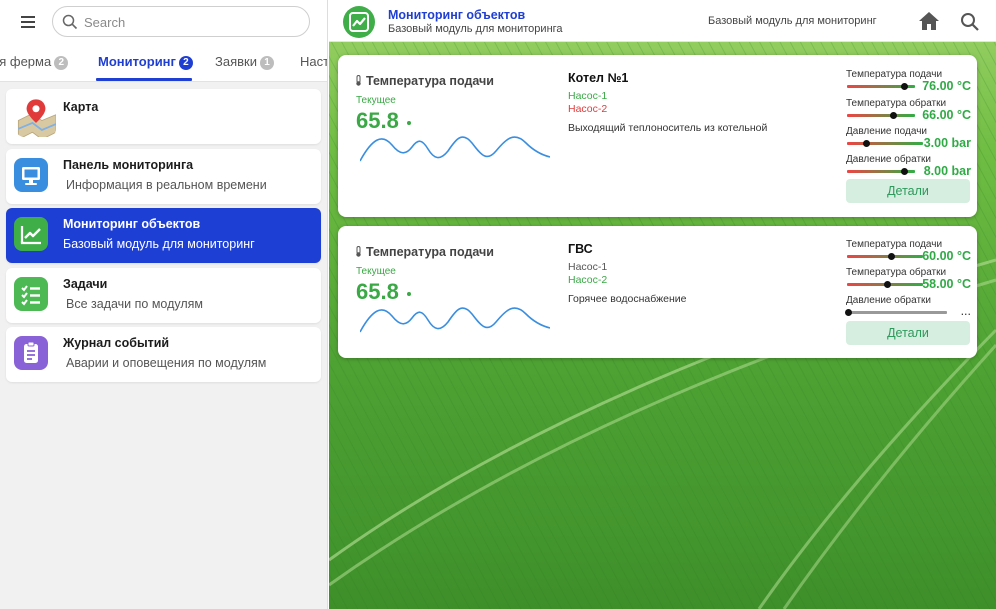  I want to click on menu-item-title: Мониторинг объектов, so click(132, 224).